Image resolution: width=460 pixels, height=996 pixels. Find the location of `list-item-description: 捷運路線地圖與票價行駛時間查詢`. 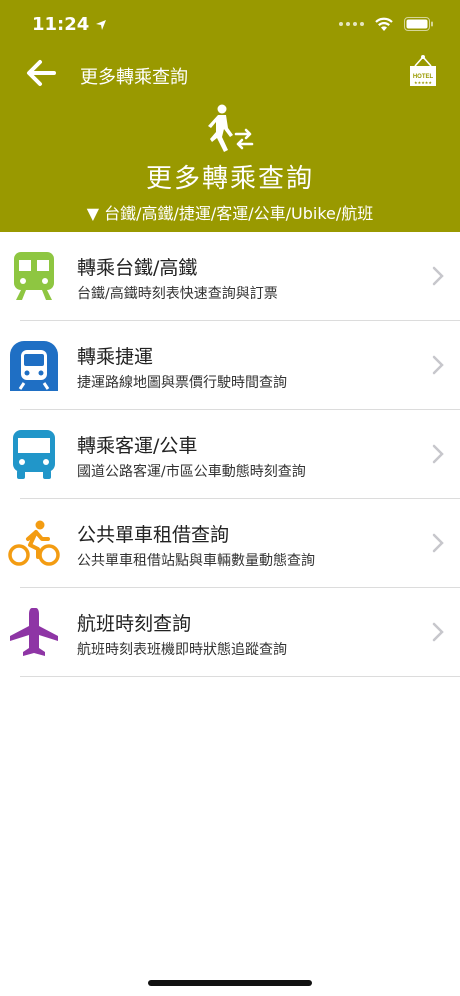

list-item-description: 捷運路線地圖與票價行駛時間查詢 is located at coordinates (182, 383).